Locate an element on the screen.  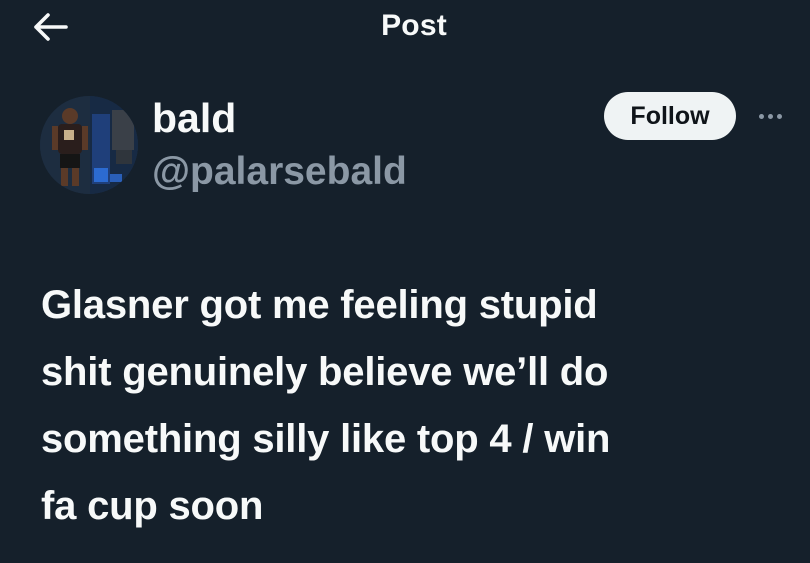
author-handle: @palarsebald is located at coordinates (279, 172).